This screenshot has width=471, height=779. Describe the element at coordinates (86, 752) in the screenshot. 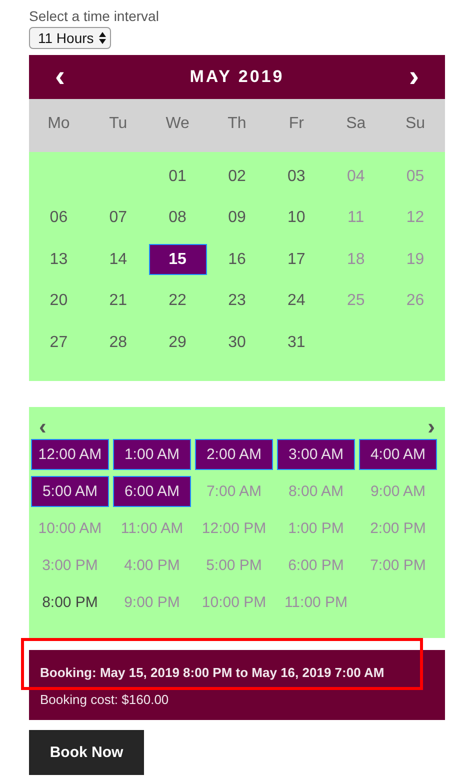

I see `book-now-button: Book Now` at that location.